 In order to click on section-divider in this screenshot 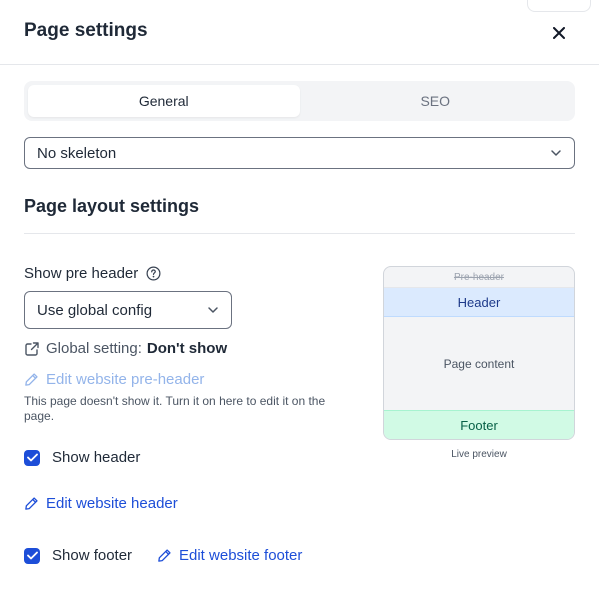, I will do `click(299, 233)`.